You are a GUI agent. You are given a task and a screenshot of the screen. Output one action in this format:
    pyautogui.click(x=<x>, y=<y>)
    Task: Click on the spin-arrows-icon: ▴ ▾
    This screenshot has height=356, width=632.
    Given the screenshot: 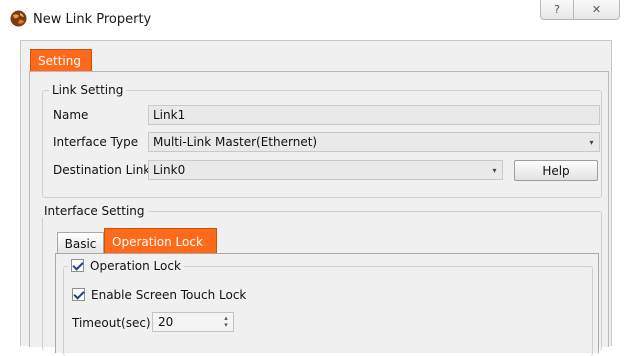 What is the action you would take?
    pyautogui.click(x=226, y=322)
    